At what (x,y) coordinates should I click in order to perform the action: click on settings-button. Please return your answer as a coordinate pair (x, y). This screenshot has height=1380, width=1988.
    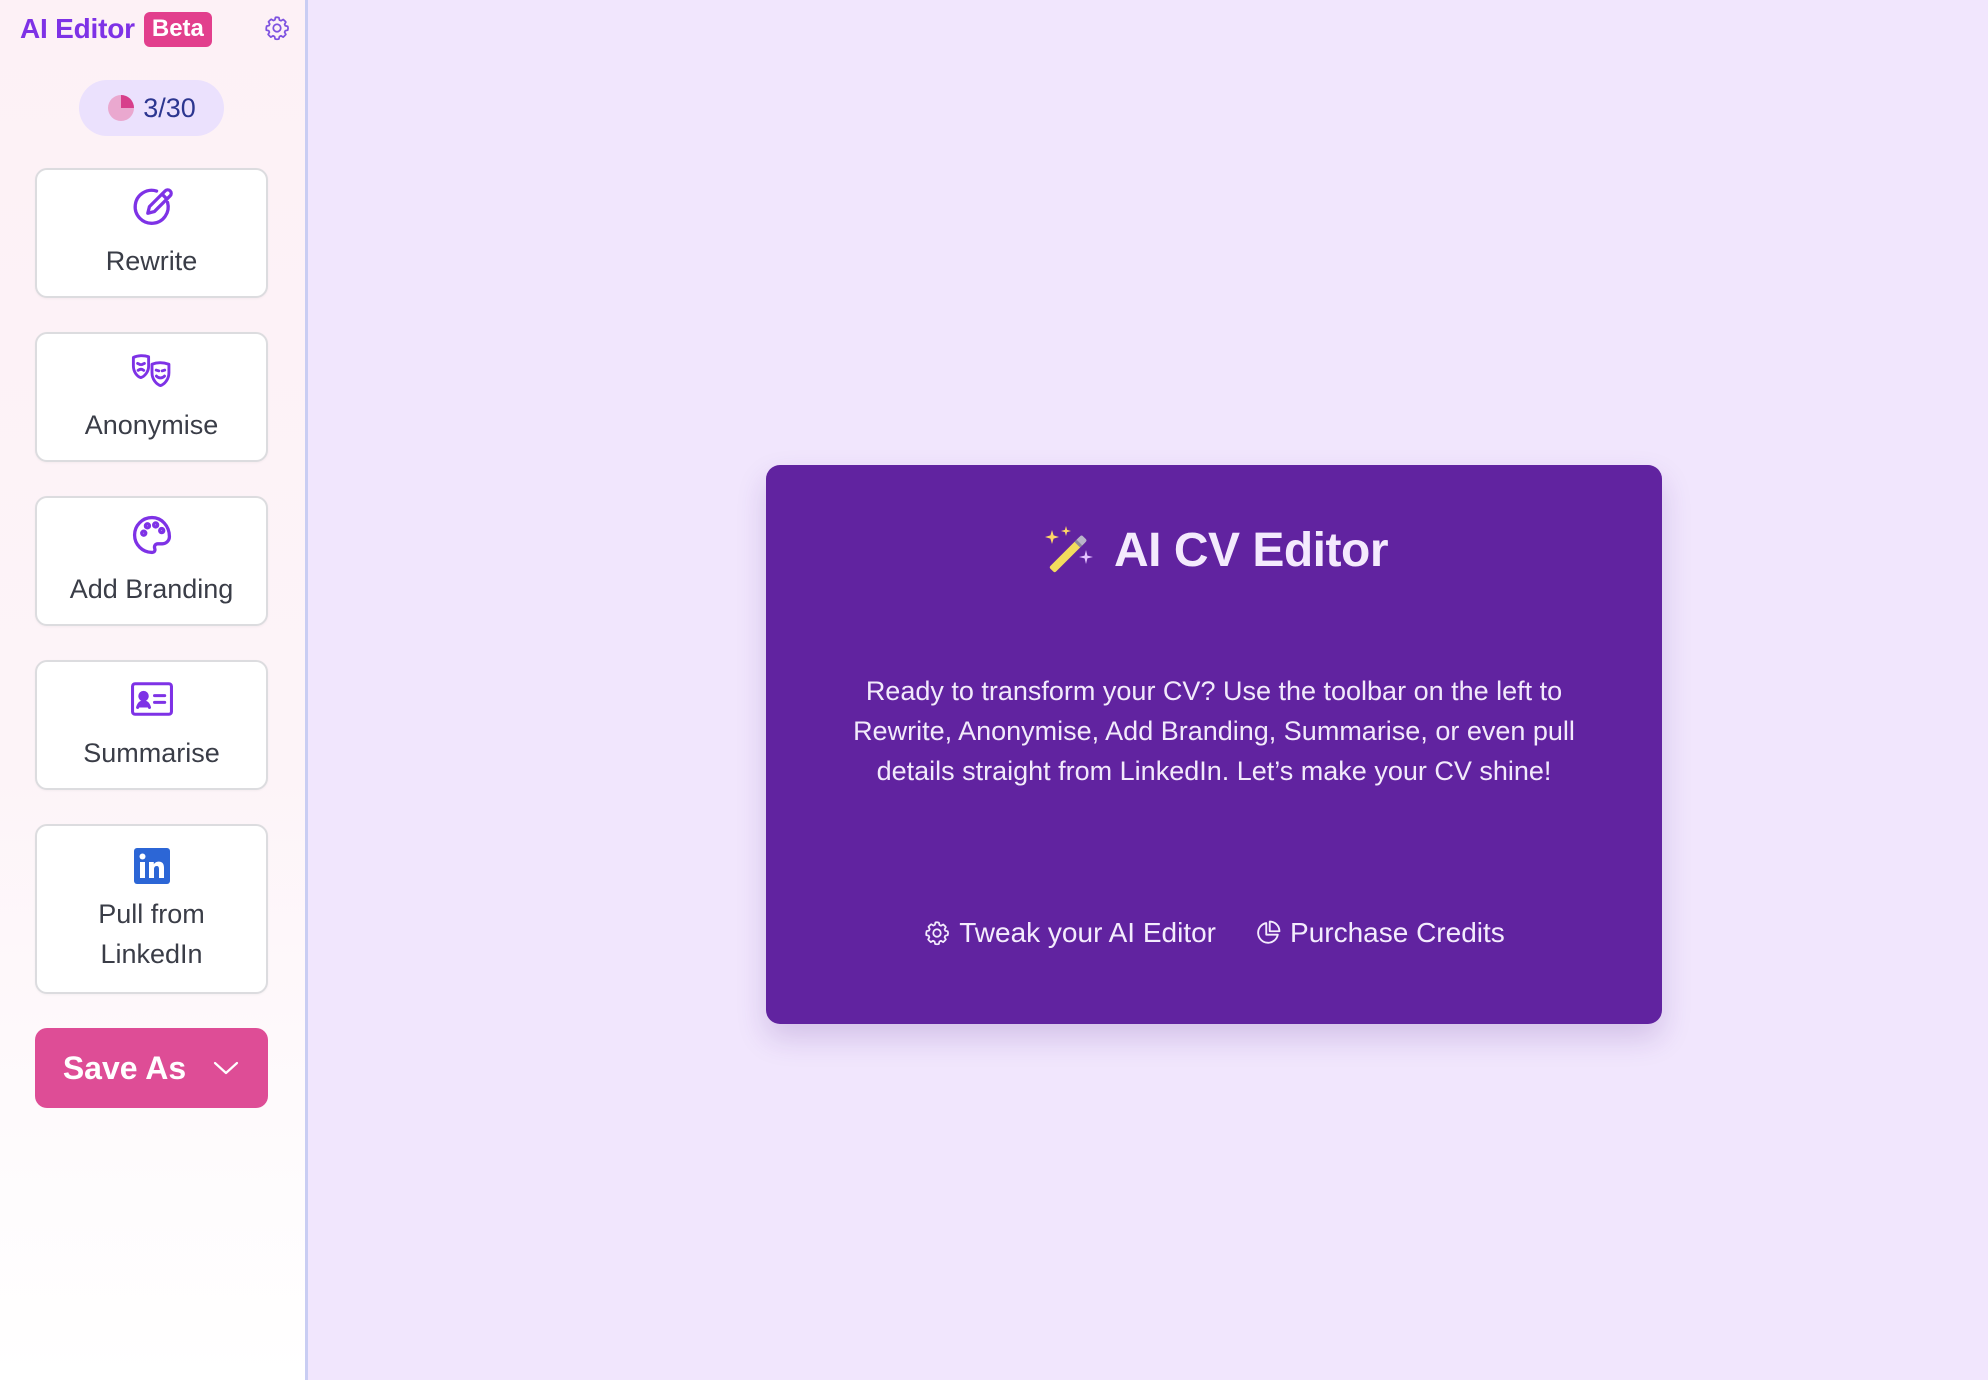
    Looking at the image, I should click on (277, 28).